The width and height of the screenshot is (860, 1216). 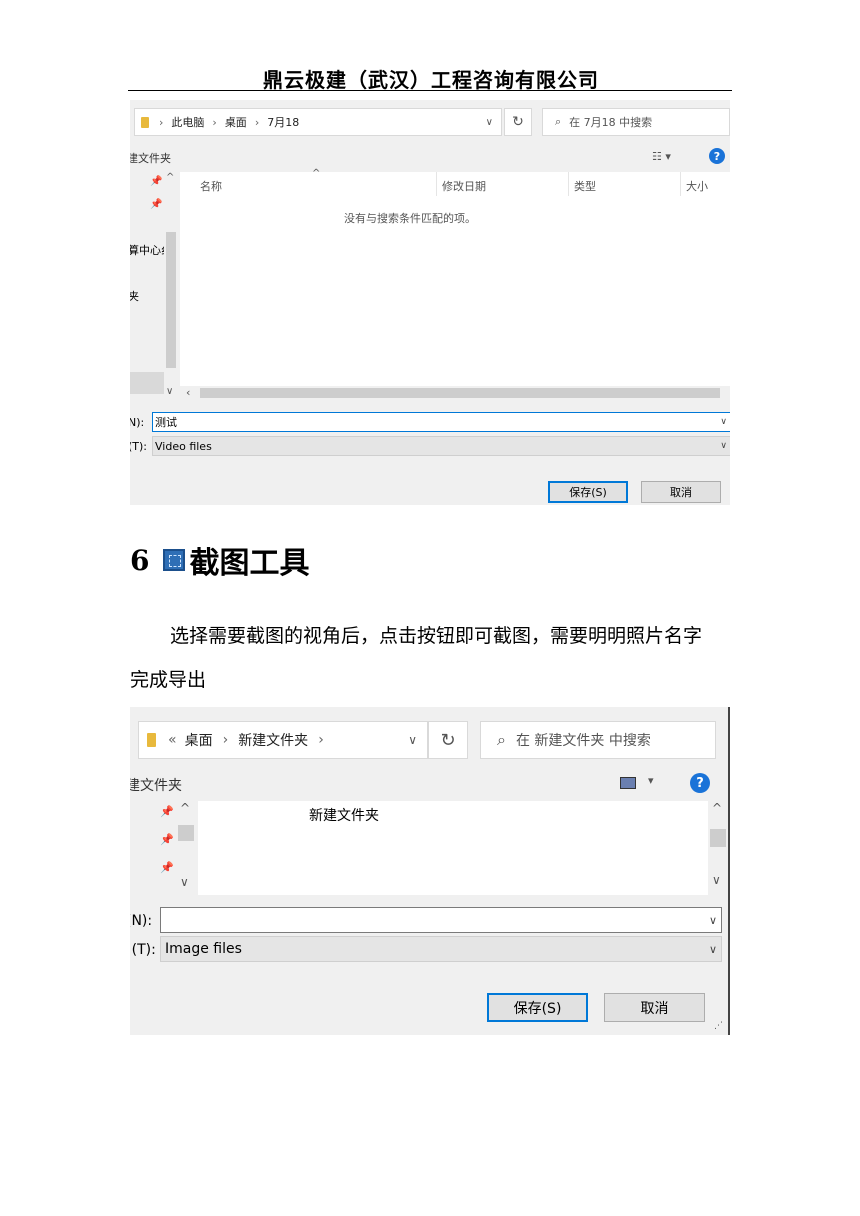 I want to click on section-title: 截图工具, so click(x=249, y=563).